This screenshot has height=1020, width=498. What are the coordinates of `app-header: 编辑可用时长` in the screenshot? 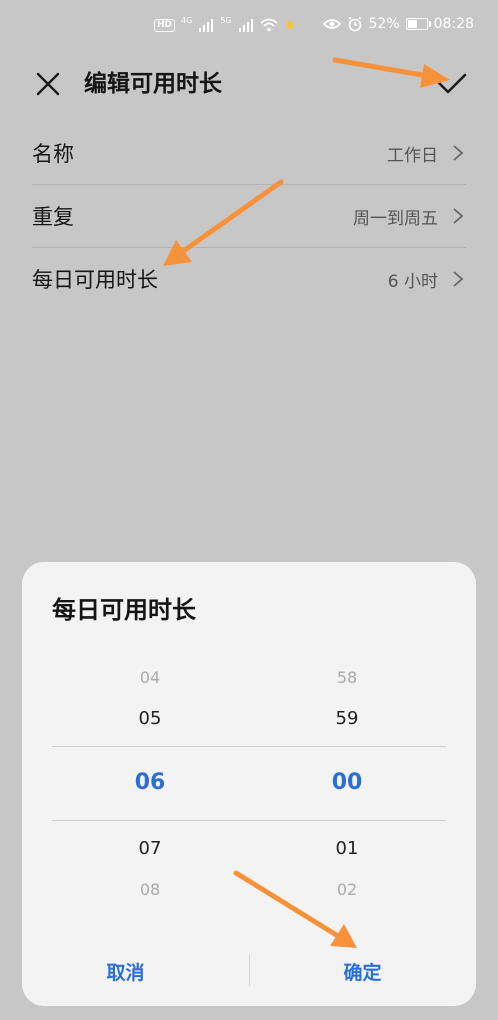 It's located at (249, 84).